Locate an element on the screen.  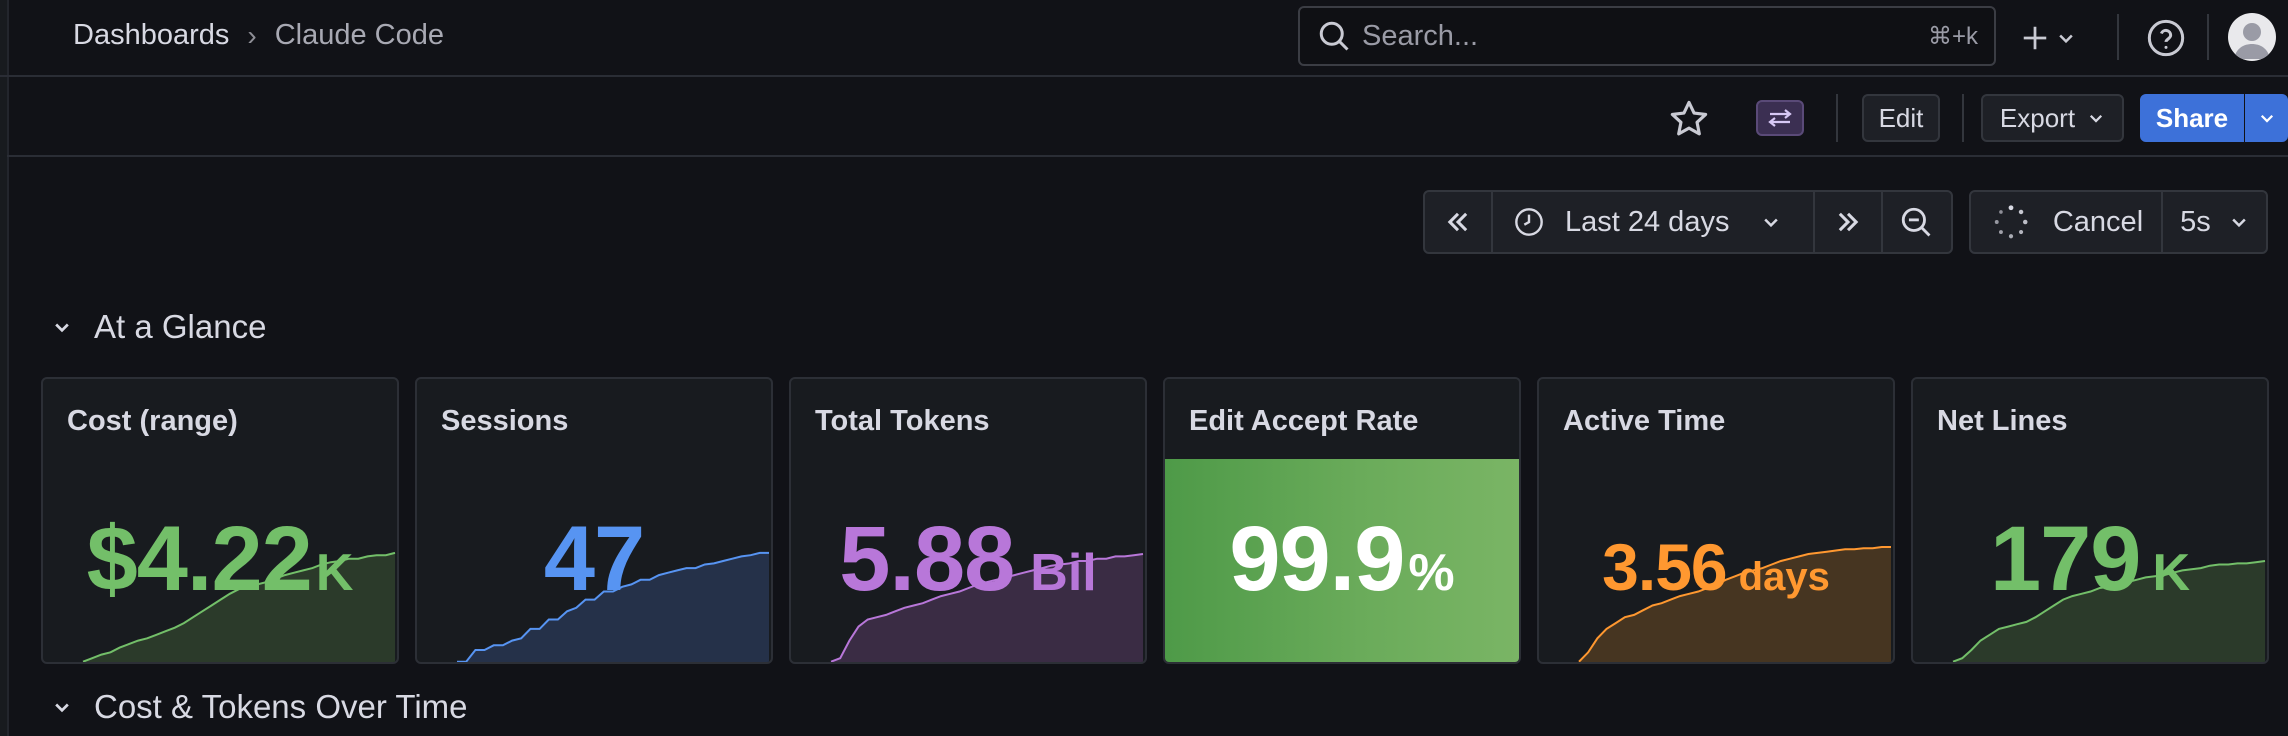
search-input: Search... ⌘+k is located at coordinates (1647, 36).